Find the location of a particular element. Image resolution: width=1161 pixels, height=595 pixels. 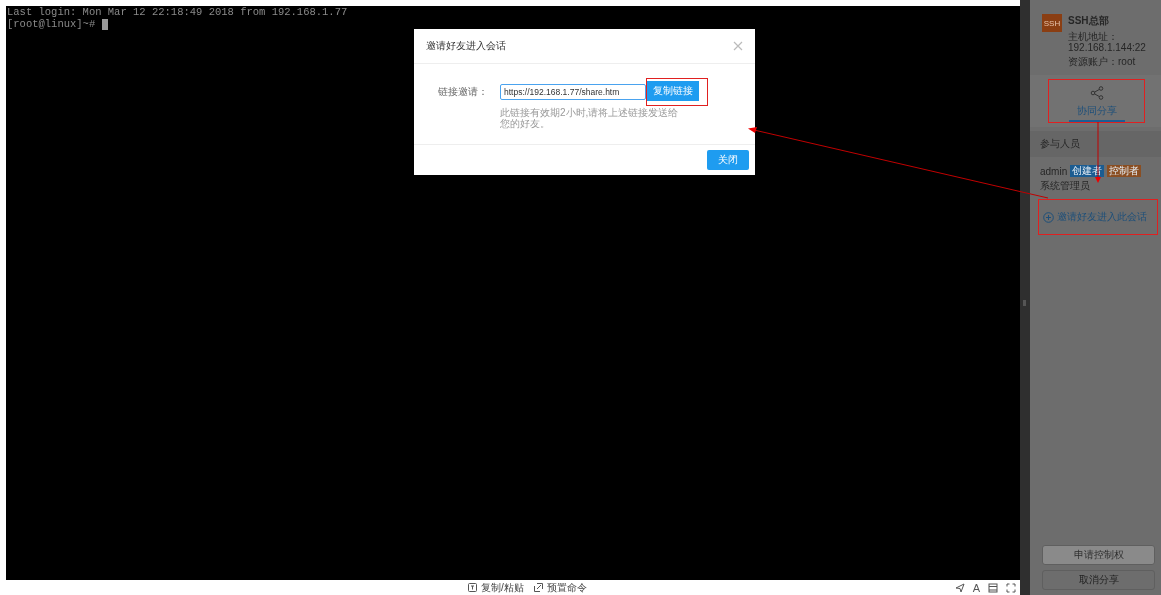

role-tag: 创建者 is located at coordinates (1087, 171).